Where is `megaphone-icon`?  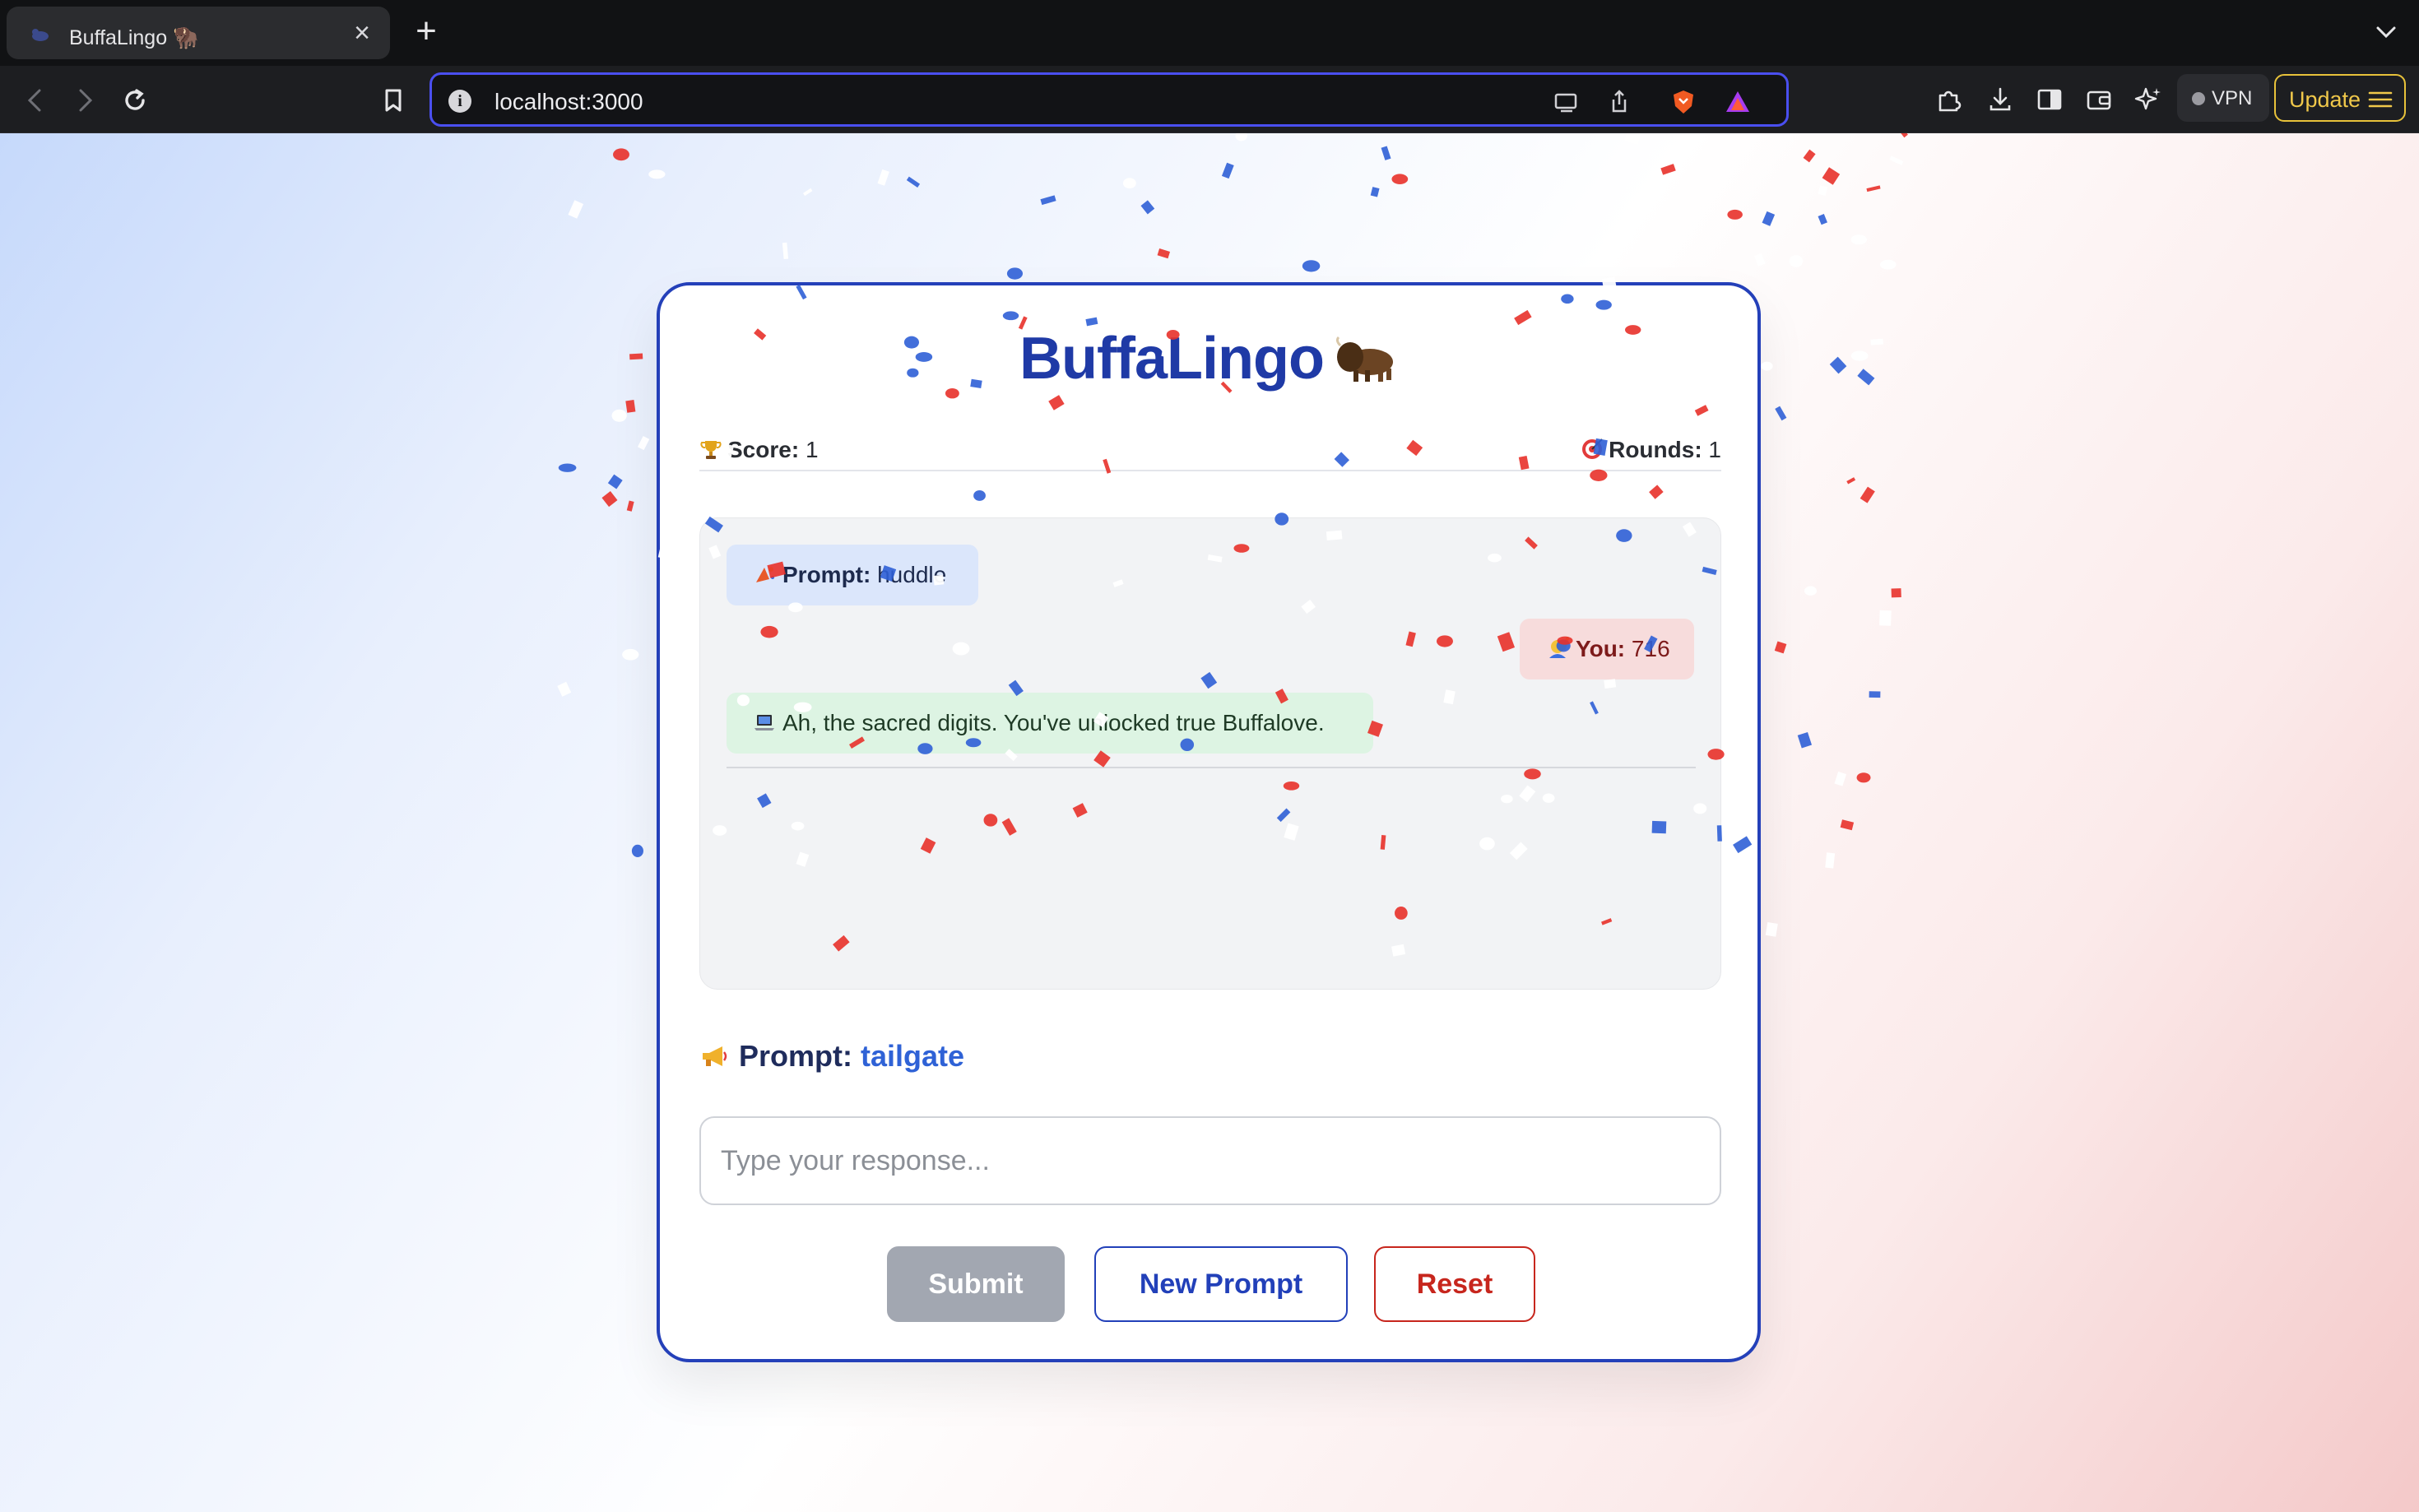
megaphone-icon is located at coordinates (715, 1056).